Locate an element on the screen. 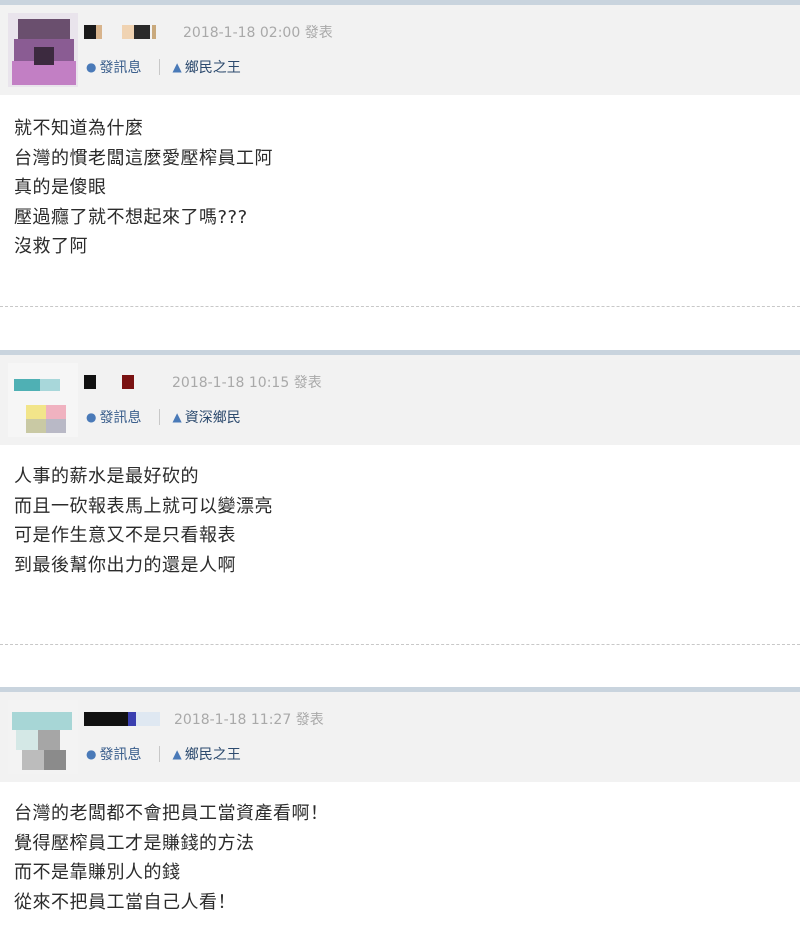 The width and height of the screenshot is (800, 943). post-line: 人事的薪水是最好砍的 is located at coordinates (106, 476).